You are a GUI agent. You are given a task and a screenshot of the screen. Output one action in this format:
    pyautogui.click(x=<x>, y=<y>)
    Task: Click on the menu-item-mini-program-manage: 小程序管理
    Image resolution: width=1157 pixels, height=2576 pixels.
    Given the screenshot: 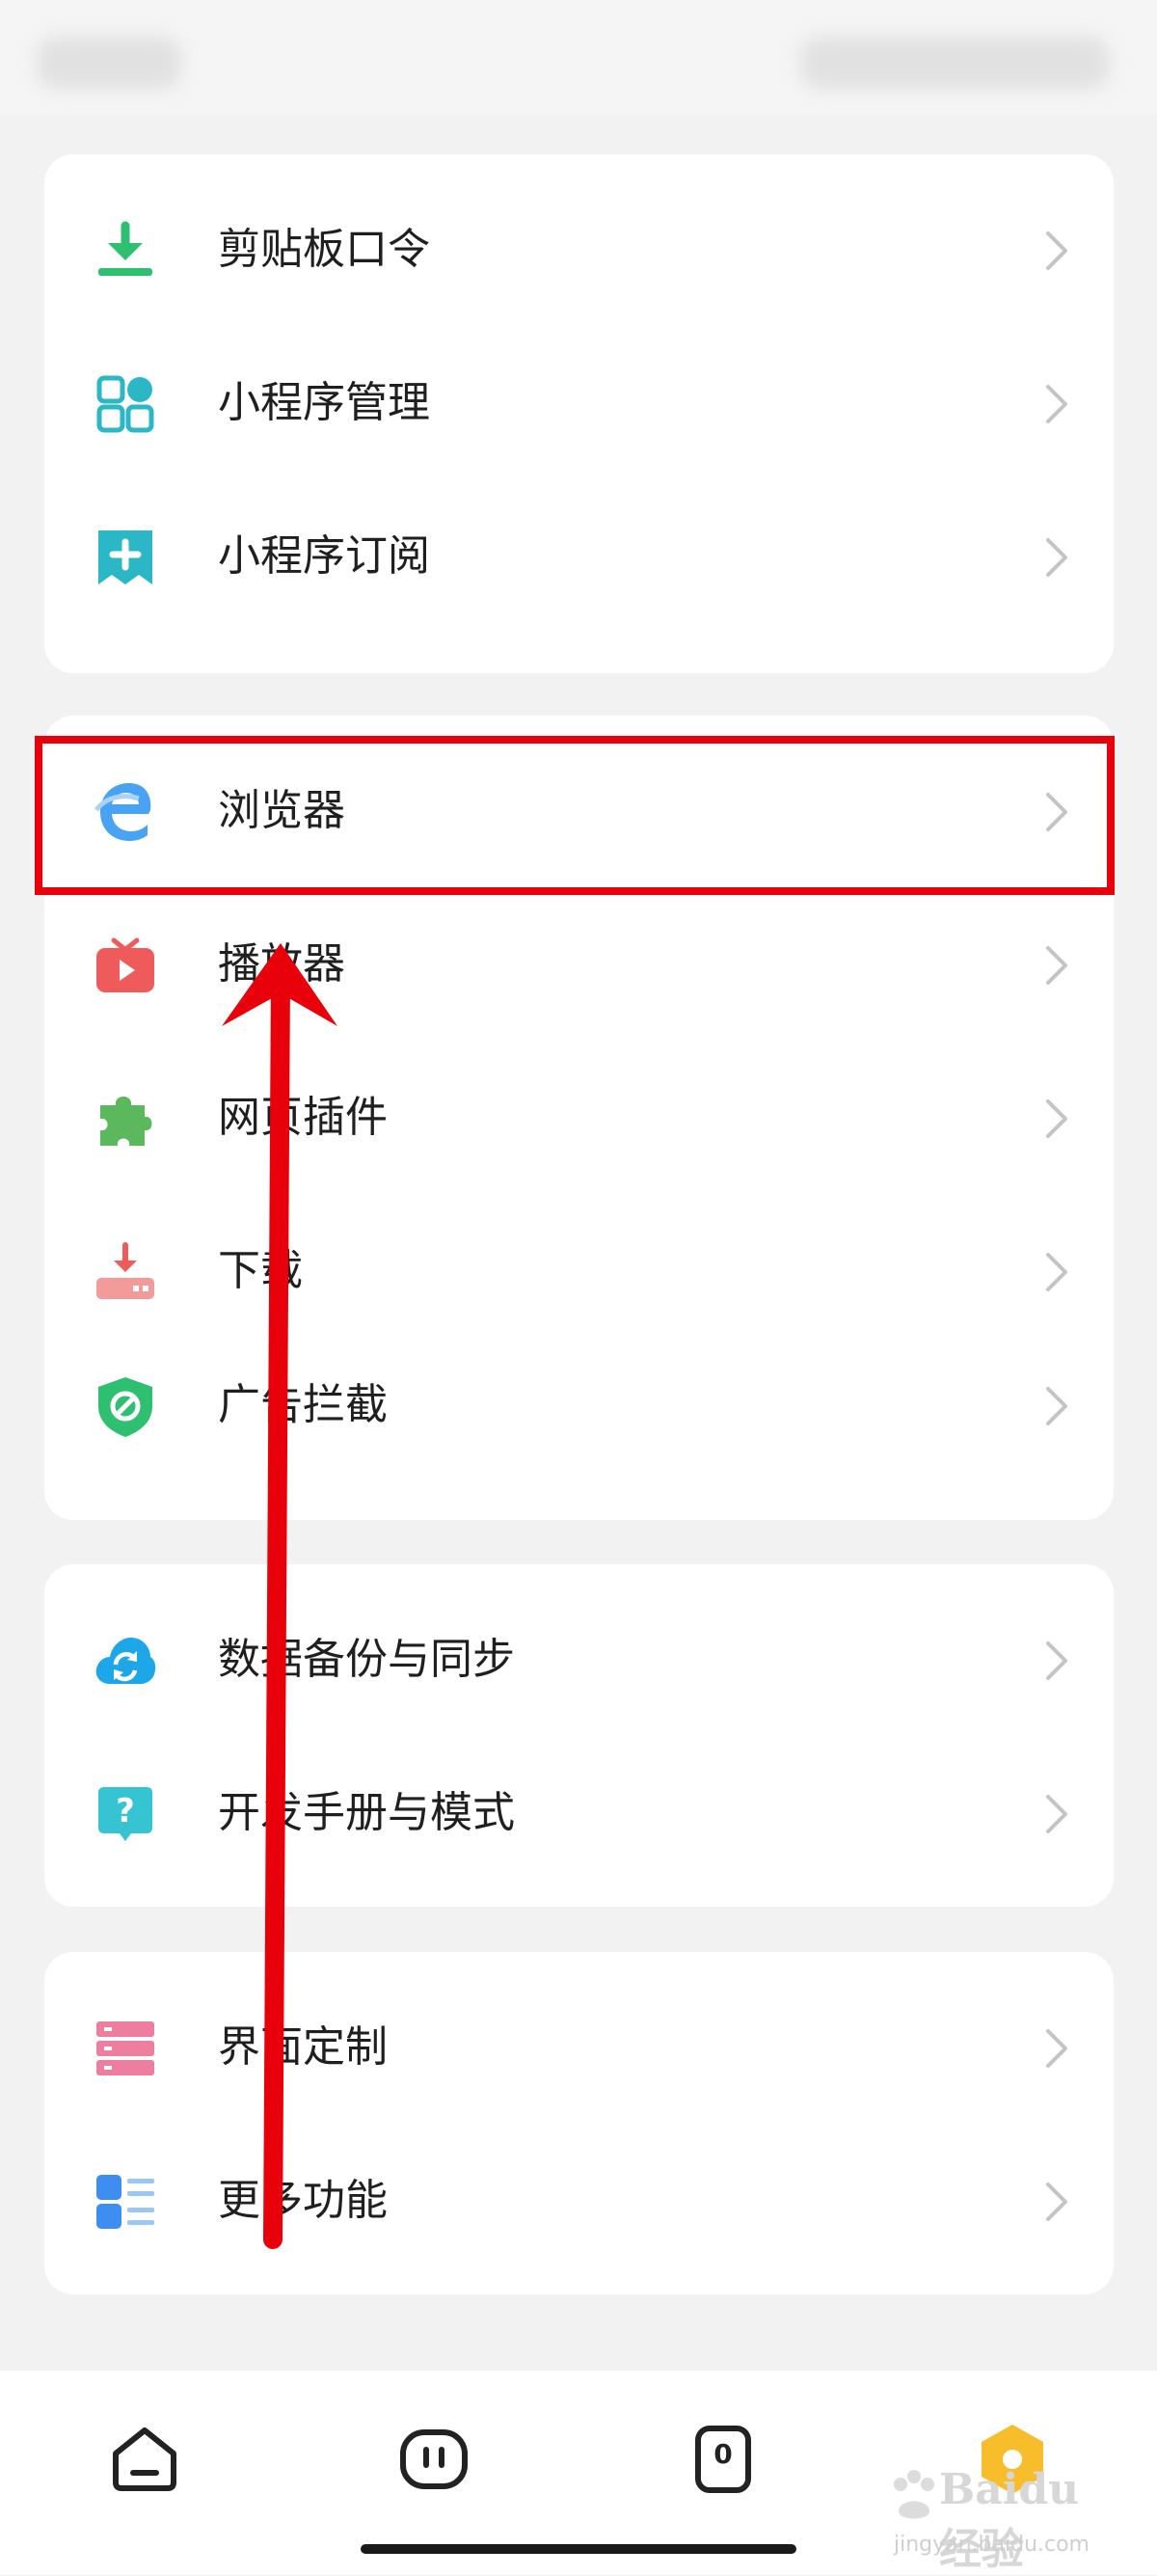 What is the action you would take?
    pyautogui.click(x=579, y=403)
    